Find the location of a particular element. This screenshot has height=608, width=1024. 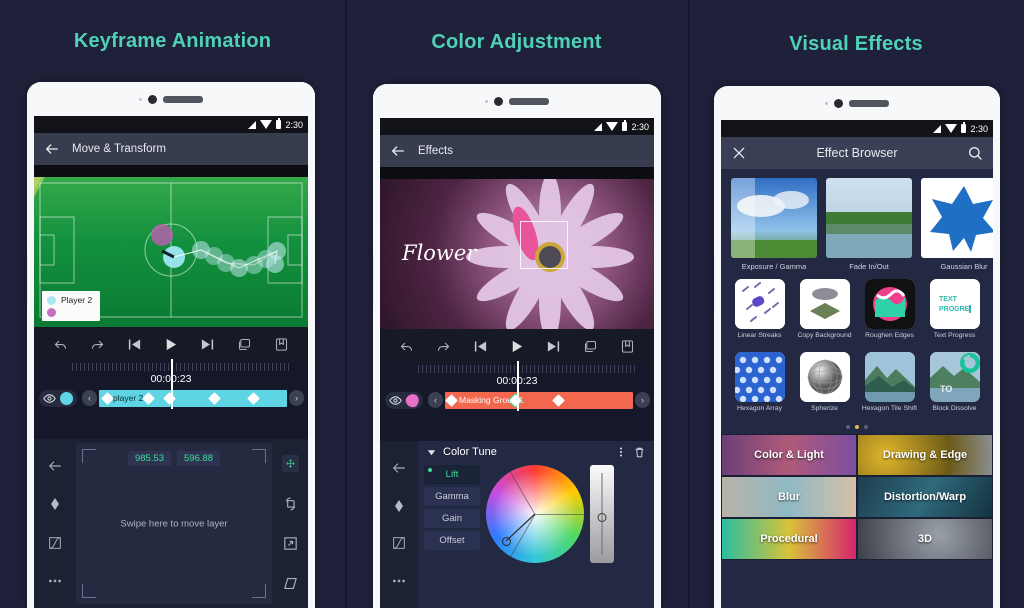

front-camera-icon is located at coordinates (498, 101).